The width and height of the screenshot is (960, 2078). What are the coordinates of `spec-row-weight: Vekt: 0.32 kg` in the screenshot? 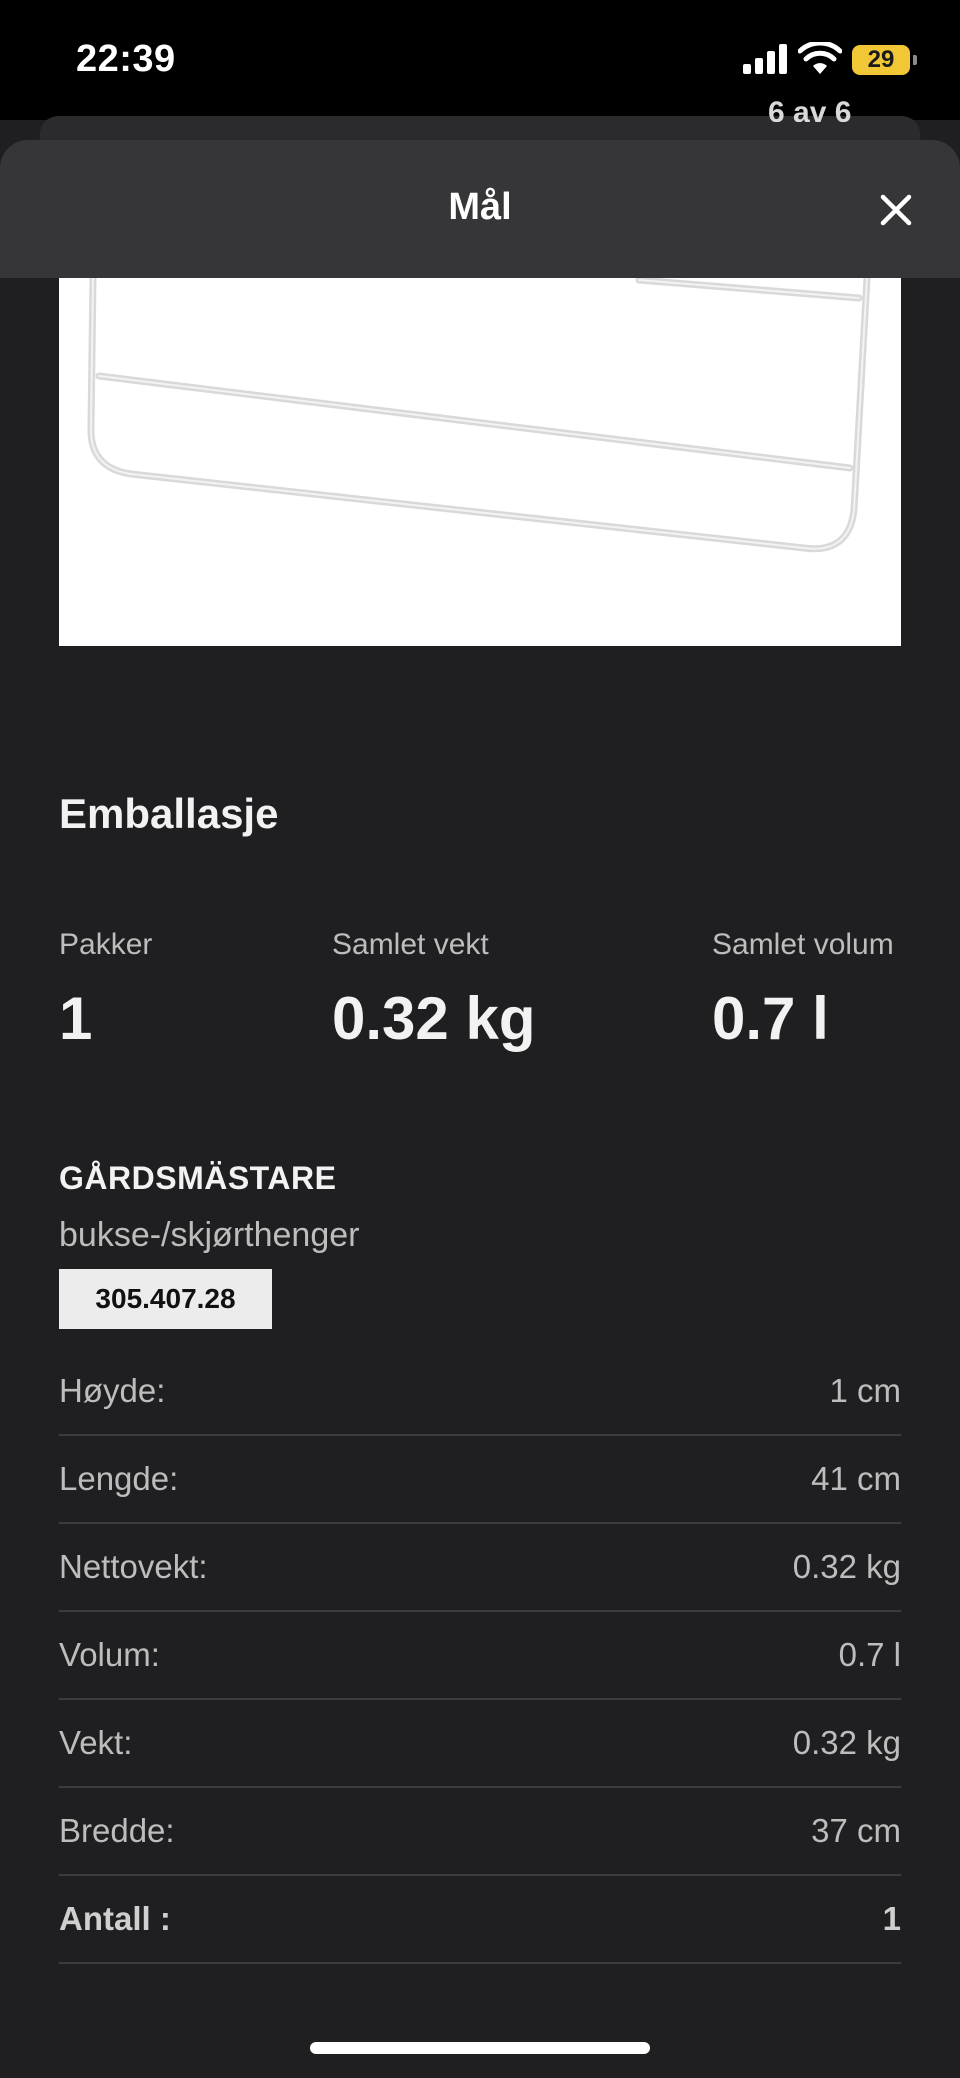 It's located at (480, 1744).